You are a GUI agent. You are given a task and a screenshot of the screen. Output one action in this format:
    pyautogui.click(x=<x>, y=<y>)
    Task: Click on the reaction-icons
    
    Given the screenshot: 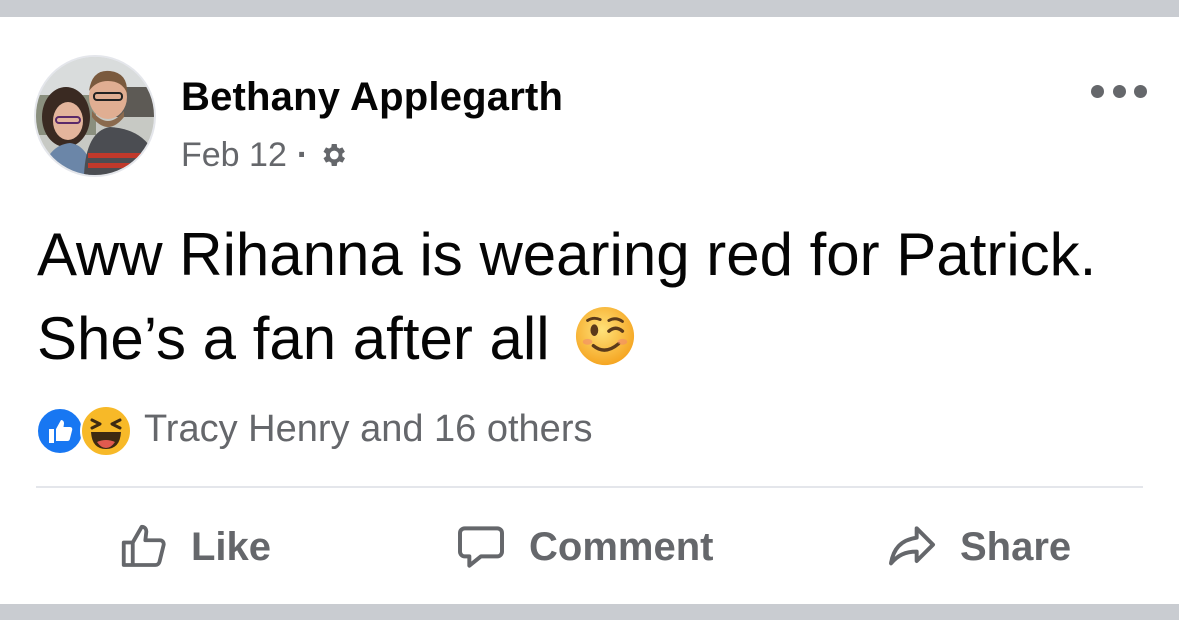 What is the action you would take?
    pyautogui.click(x=87, y=429)
    